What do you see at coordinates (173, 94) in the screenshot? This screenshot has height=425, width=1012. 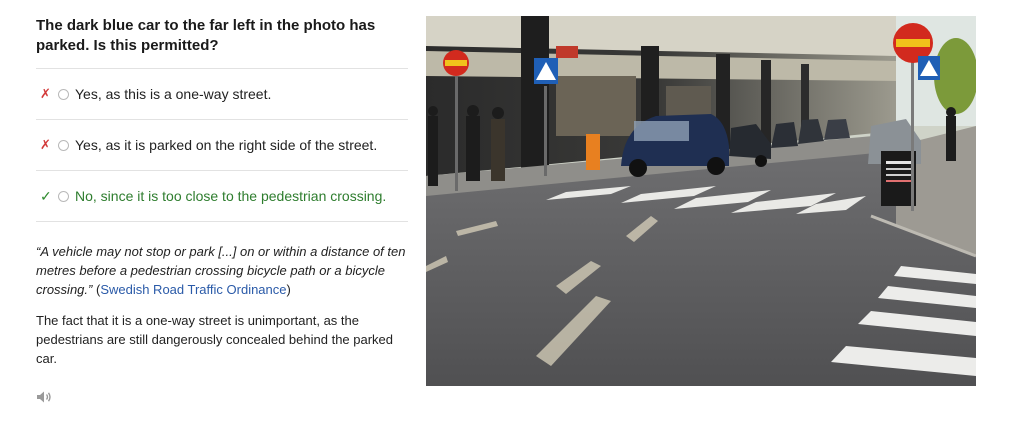 I see `answer-label: Yes, as this is a one-way street.` at bounding box center [173, 94].